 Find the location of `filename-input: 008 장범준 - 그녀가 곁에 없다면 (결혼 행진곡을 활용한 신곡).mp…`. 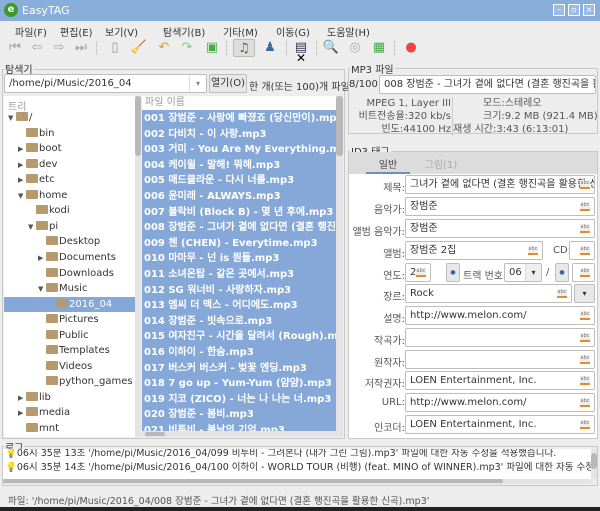

filename-input: 008 장범준 - 그녀가 곁에 없다면 (결혼 행진곡을 활용한 신곡).mp… is located at coordinates (487, 84).